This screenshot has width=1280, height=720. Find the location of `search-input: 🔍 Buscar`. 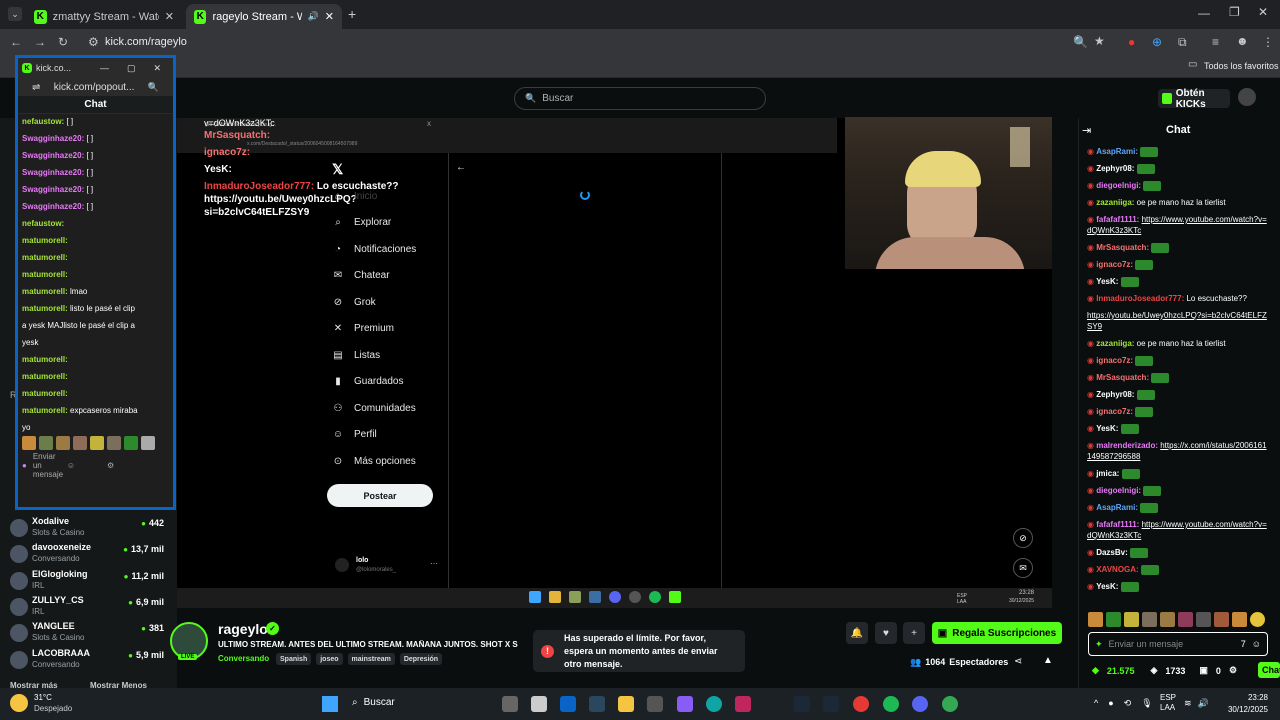

search-input: 🔍 Buscar is located at coordinates (640, 98).